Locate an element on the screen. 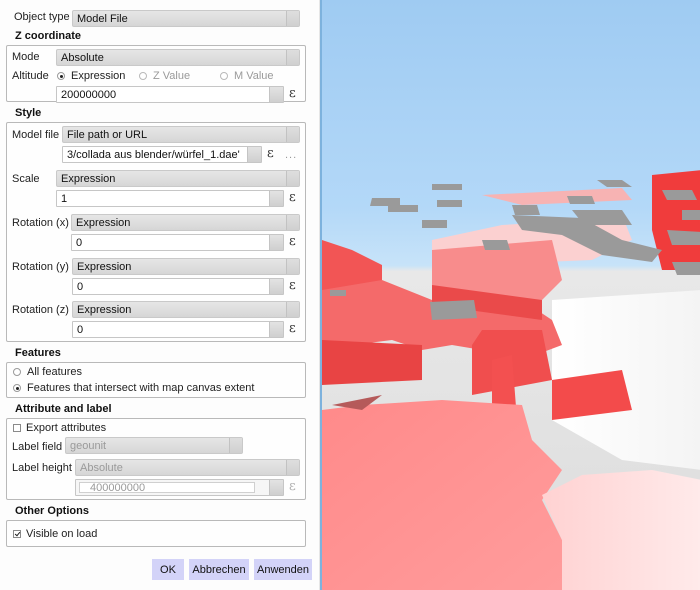 The image size is (700, 590). rotation-y-input: 0 is located at coordinates (178, 286).